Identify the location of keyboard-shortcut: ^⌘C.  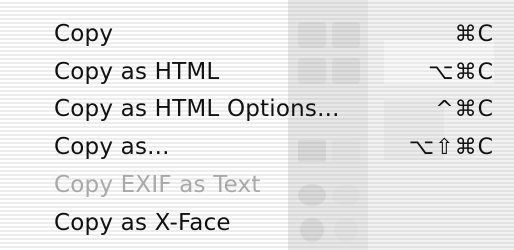
(464, 109).